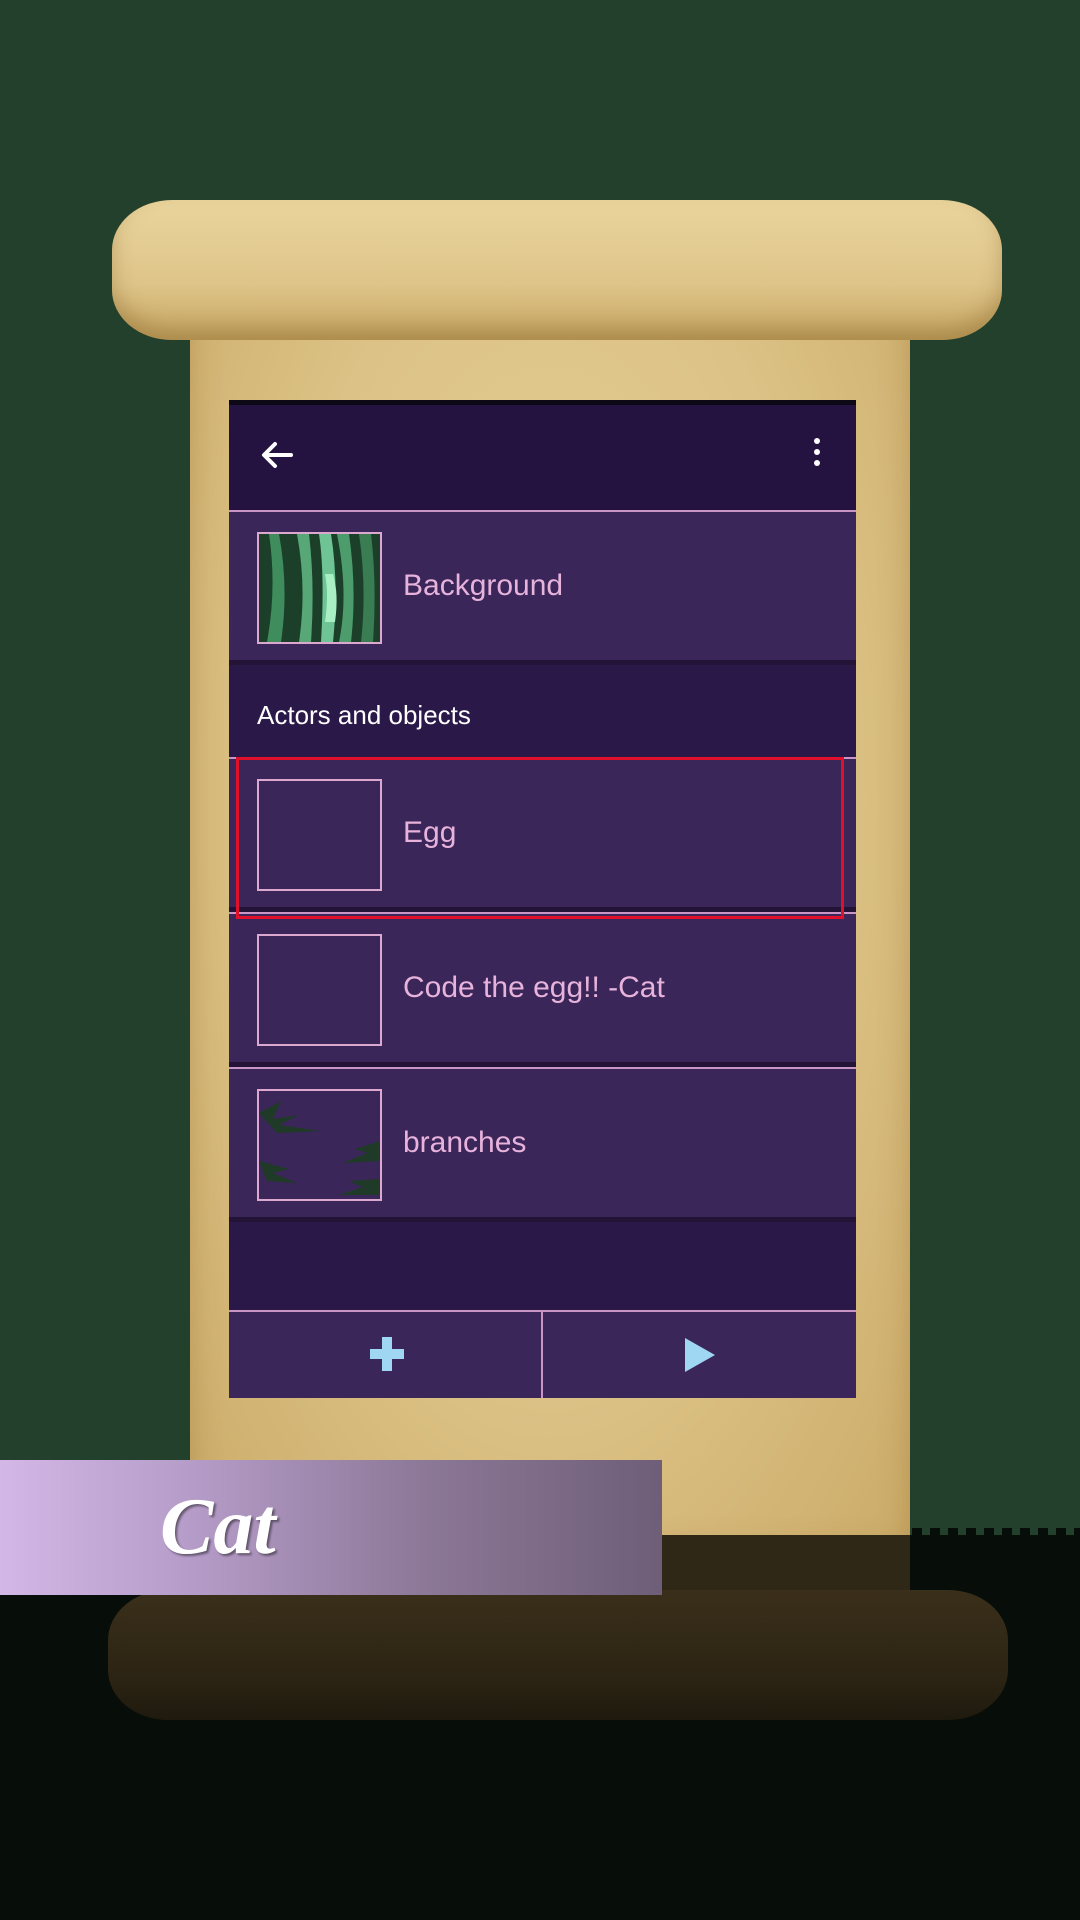  Describe the element at coordinates (364, 715) in the screenshot. I see `section-title: Actors and objects` at that location.